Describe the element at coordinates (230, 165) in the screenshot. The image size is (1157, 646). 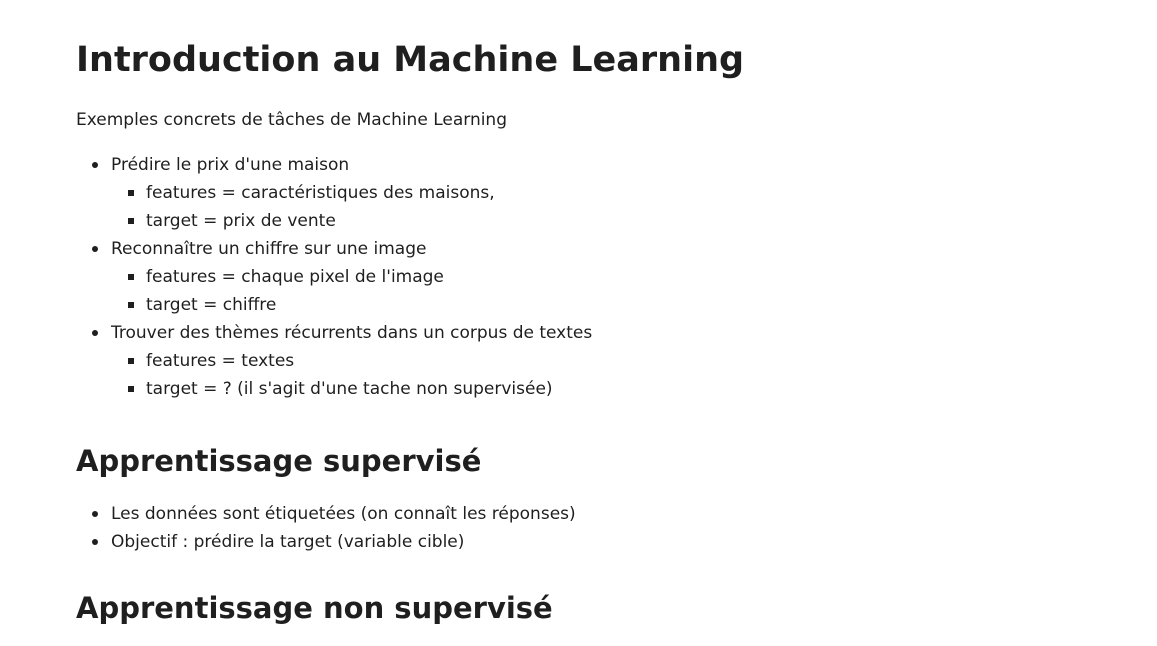
I see `list-item-label: Prédire le prix d'une maison` at that location.